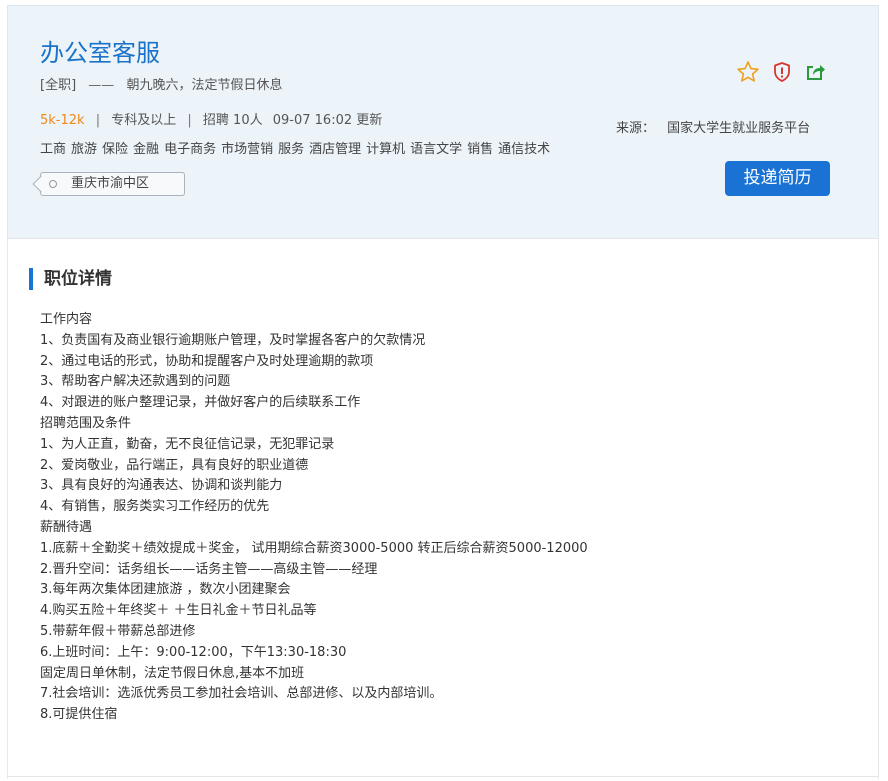 This screenshot has width=888, height=781. I want to click on description-line: 工作内容, so click(66, 319).